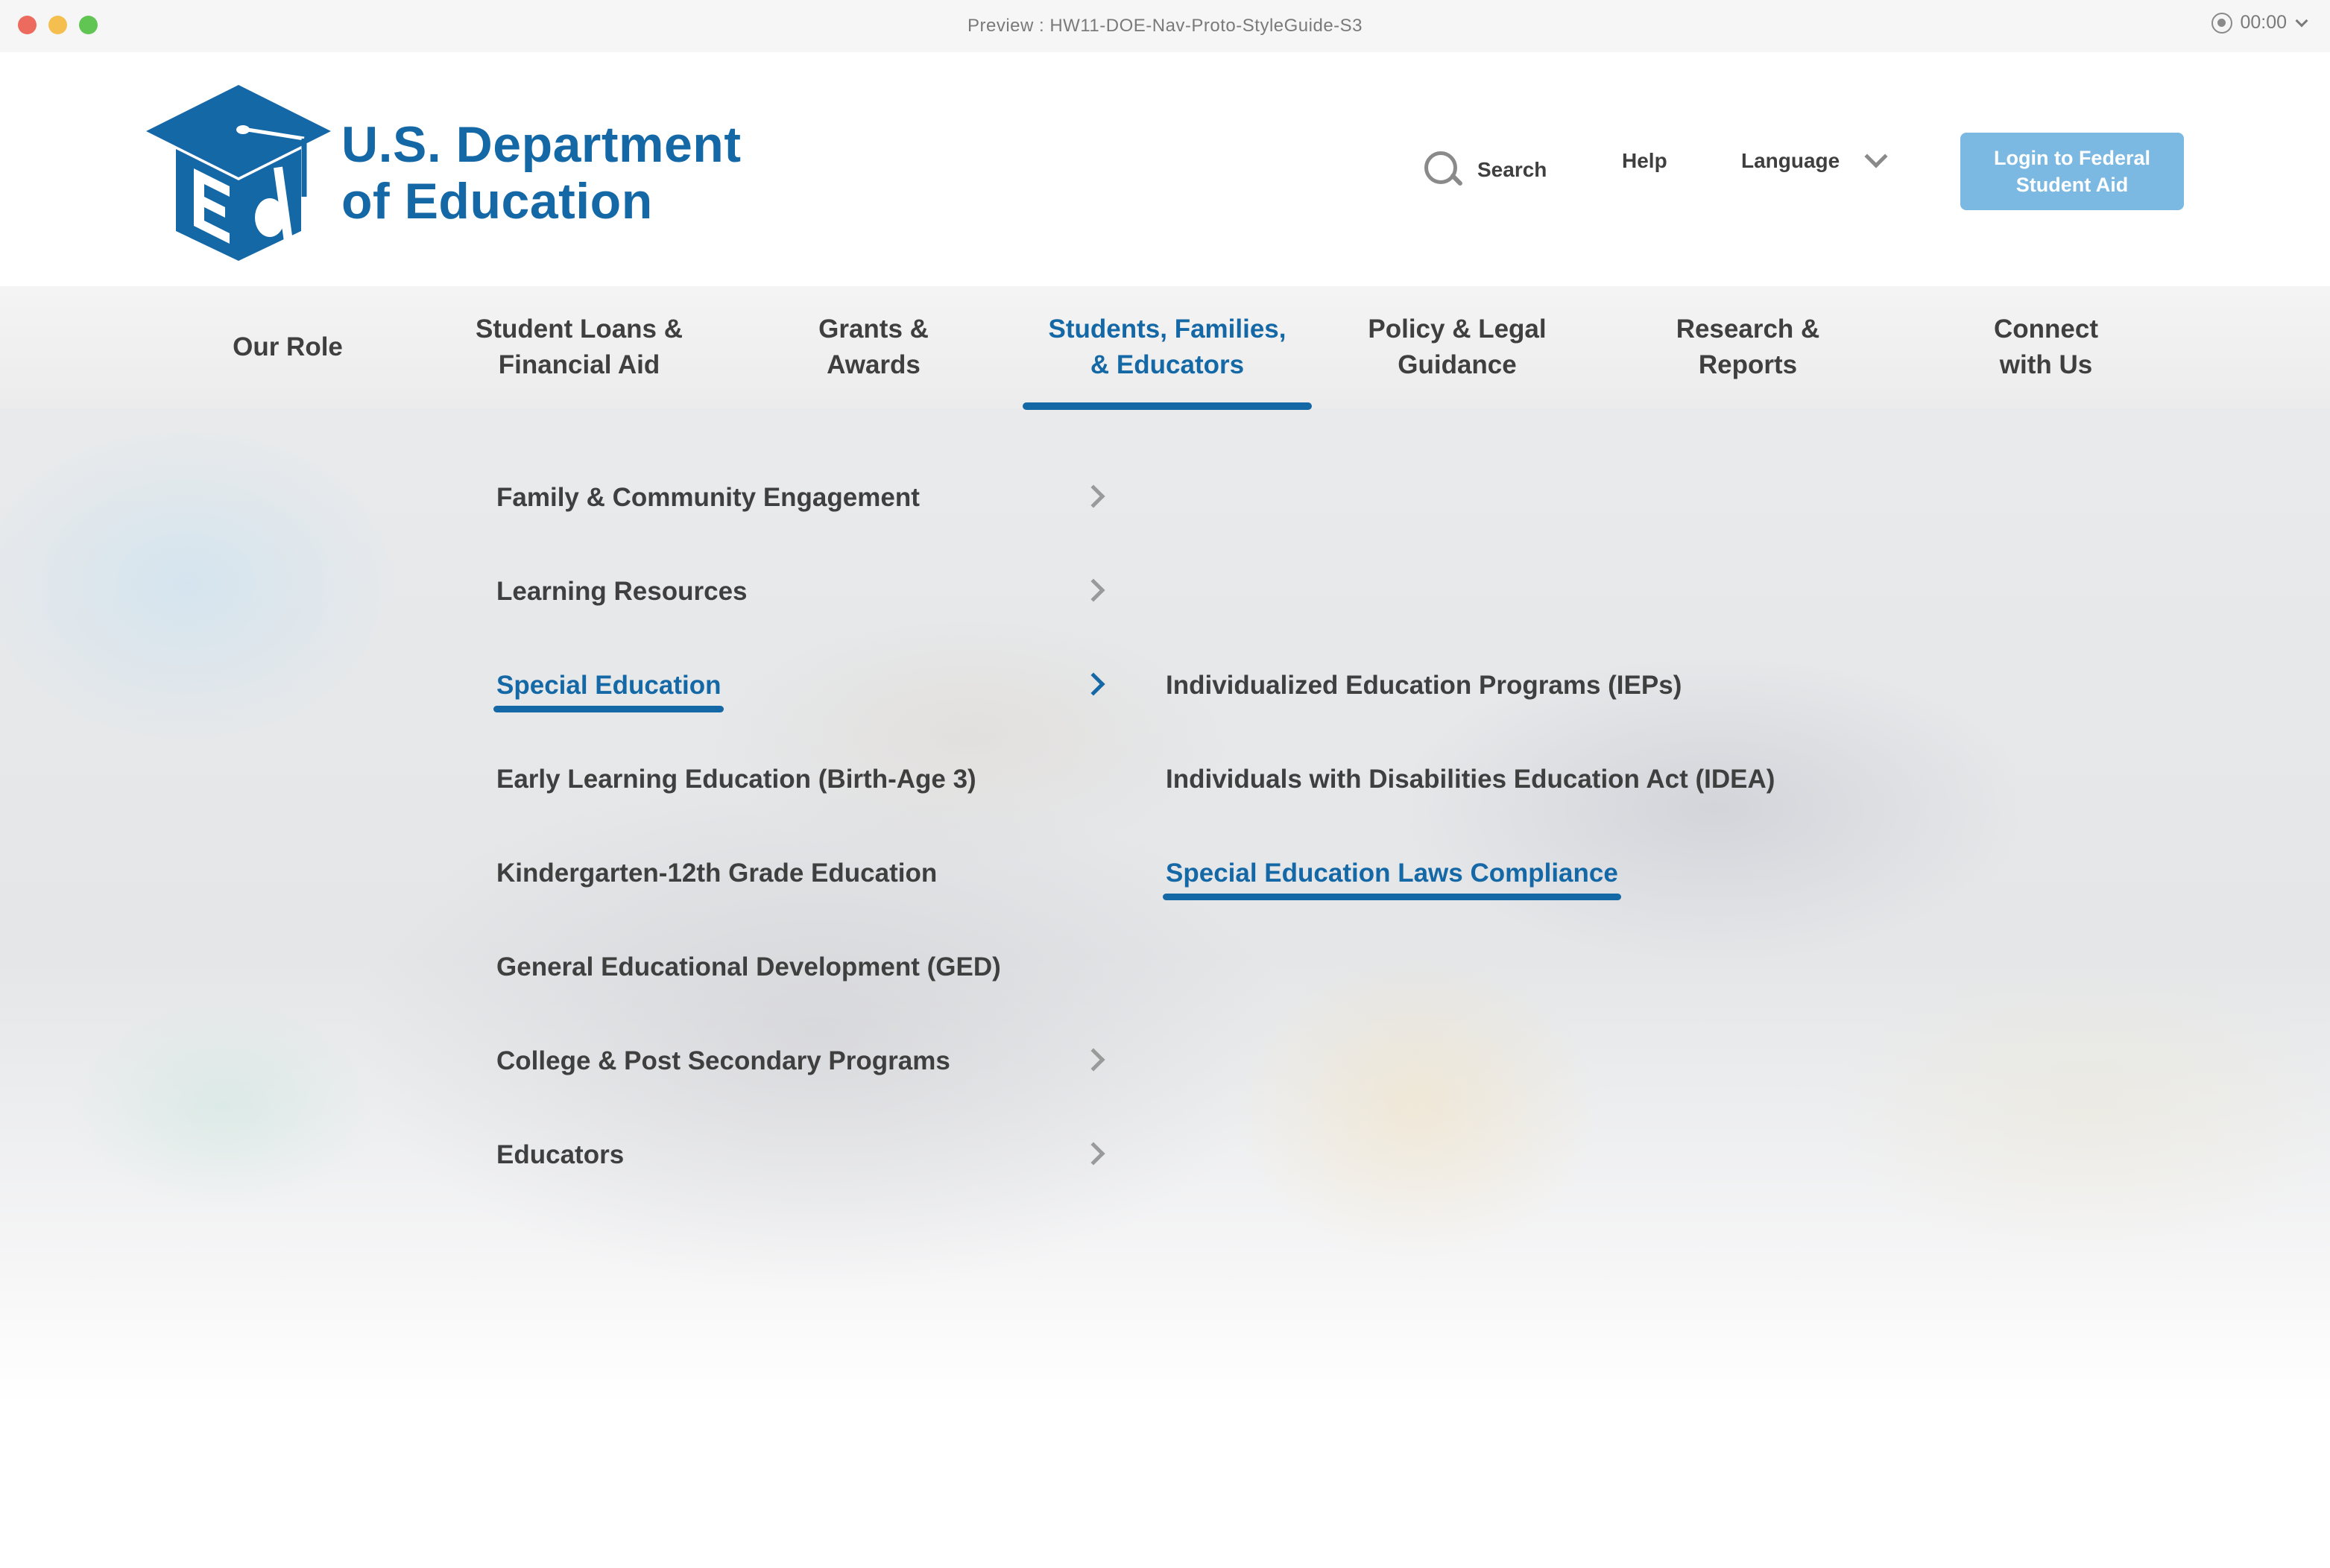 Image resolution: width=2330 pixels, height=1568 pixels. I want to click on search-label: Search, so click(1512, 169).